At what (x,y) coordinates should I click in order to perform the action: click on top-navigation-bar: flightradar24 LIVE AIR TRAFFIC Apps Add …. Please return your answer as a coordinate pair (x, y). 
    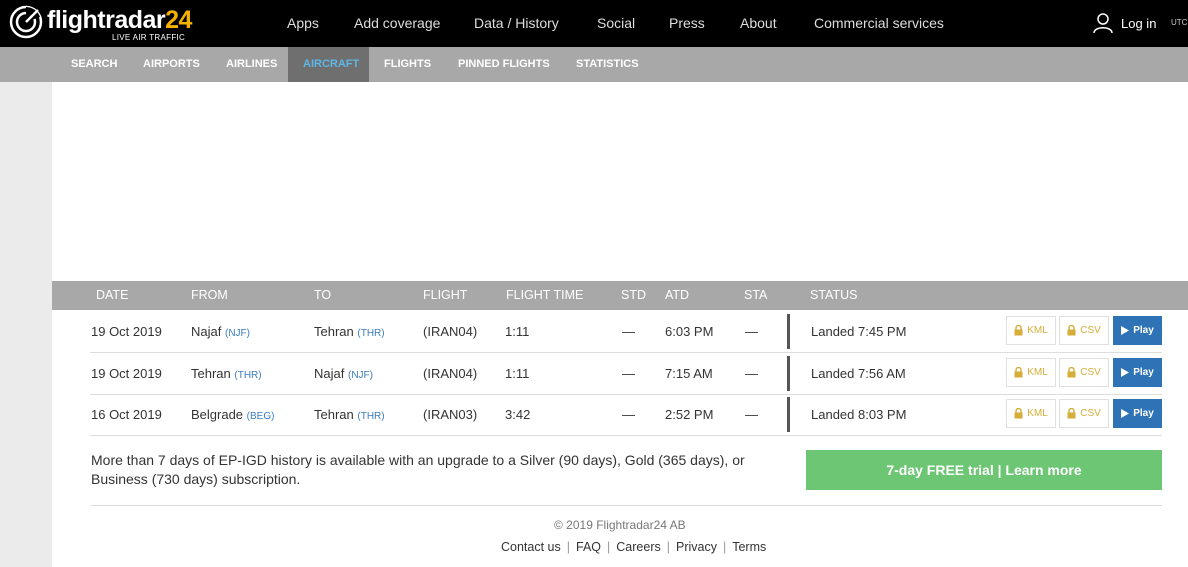
    Looking at the image, I should click on (594, 23).